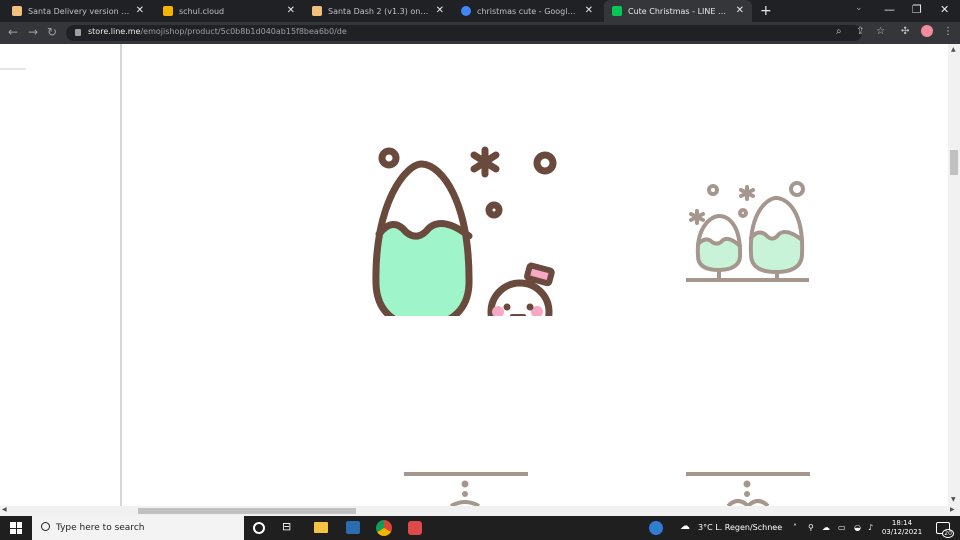 The image size is (960, 540). What do you see at coordinates (857, 527) in the screenshot?
I see `network-icon: ◒` at bounding box center [857, 527].